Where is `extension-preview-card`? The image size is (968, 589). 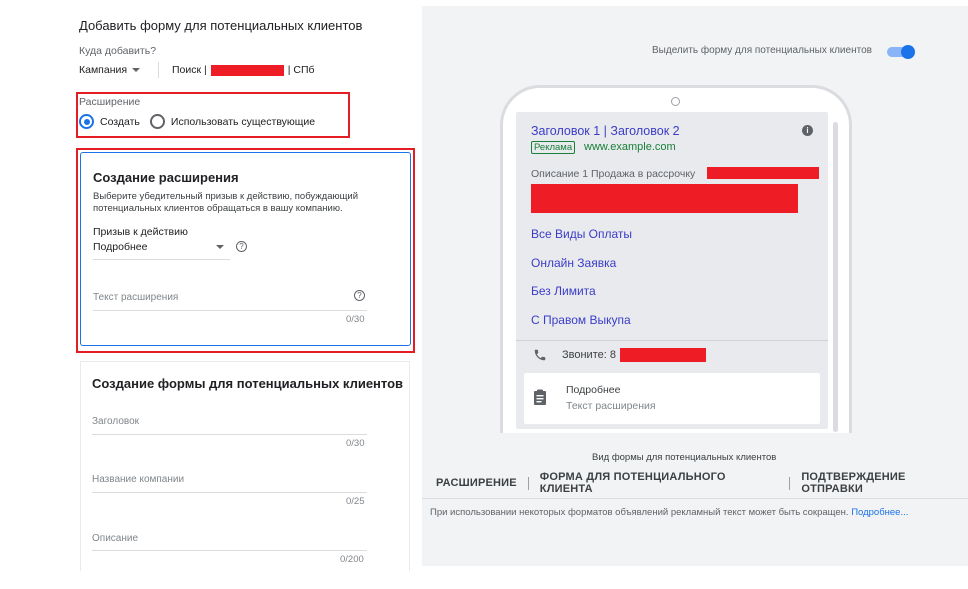
extension-preview-card is located at coordinates (672, 398).